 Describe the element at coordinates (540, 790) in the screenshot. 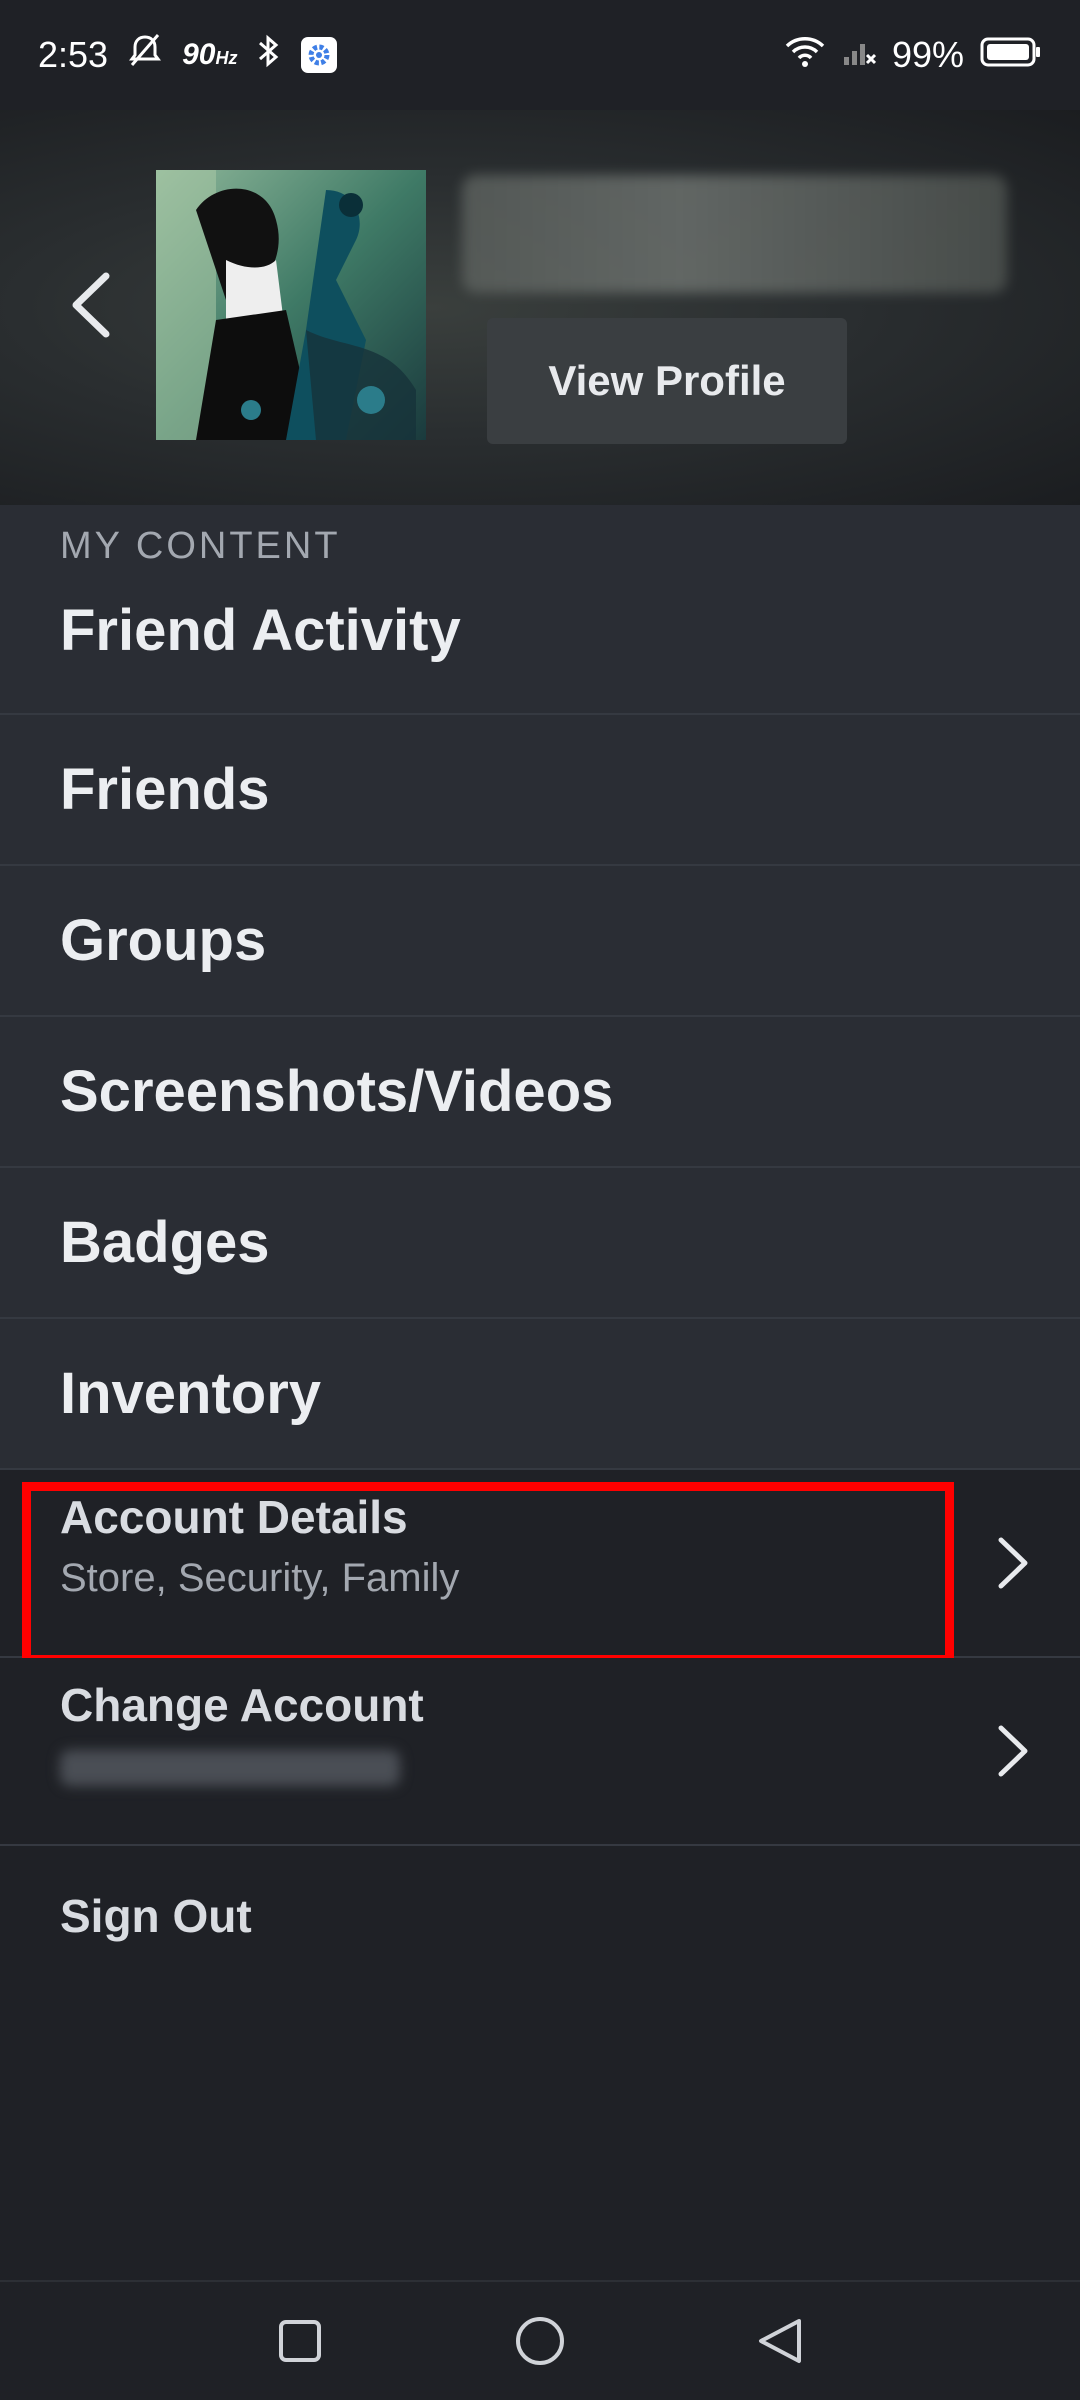

I see `menu-item-friends: Friends` at that location.